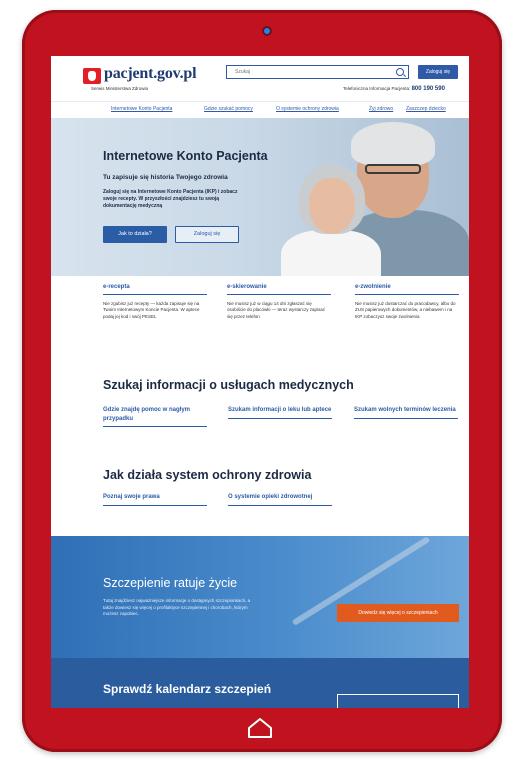  I want to click on calendar-title: Sprawdź kalendarz szczepień, so click(187, 689).